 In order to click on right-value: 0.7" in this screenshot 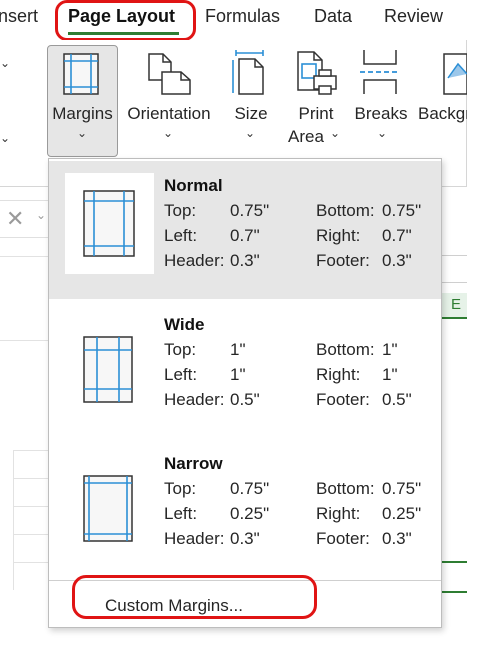, I will do `click(397, 235)`.